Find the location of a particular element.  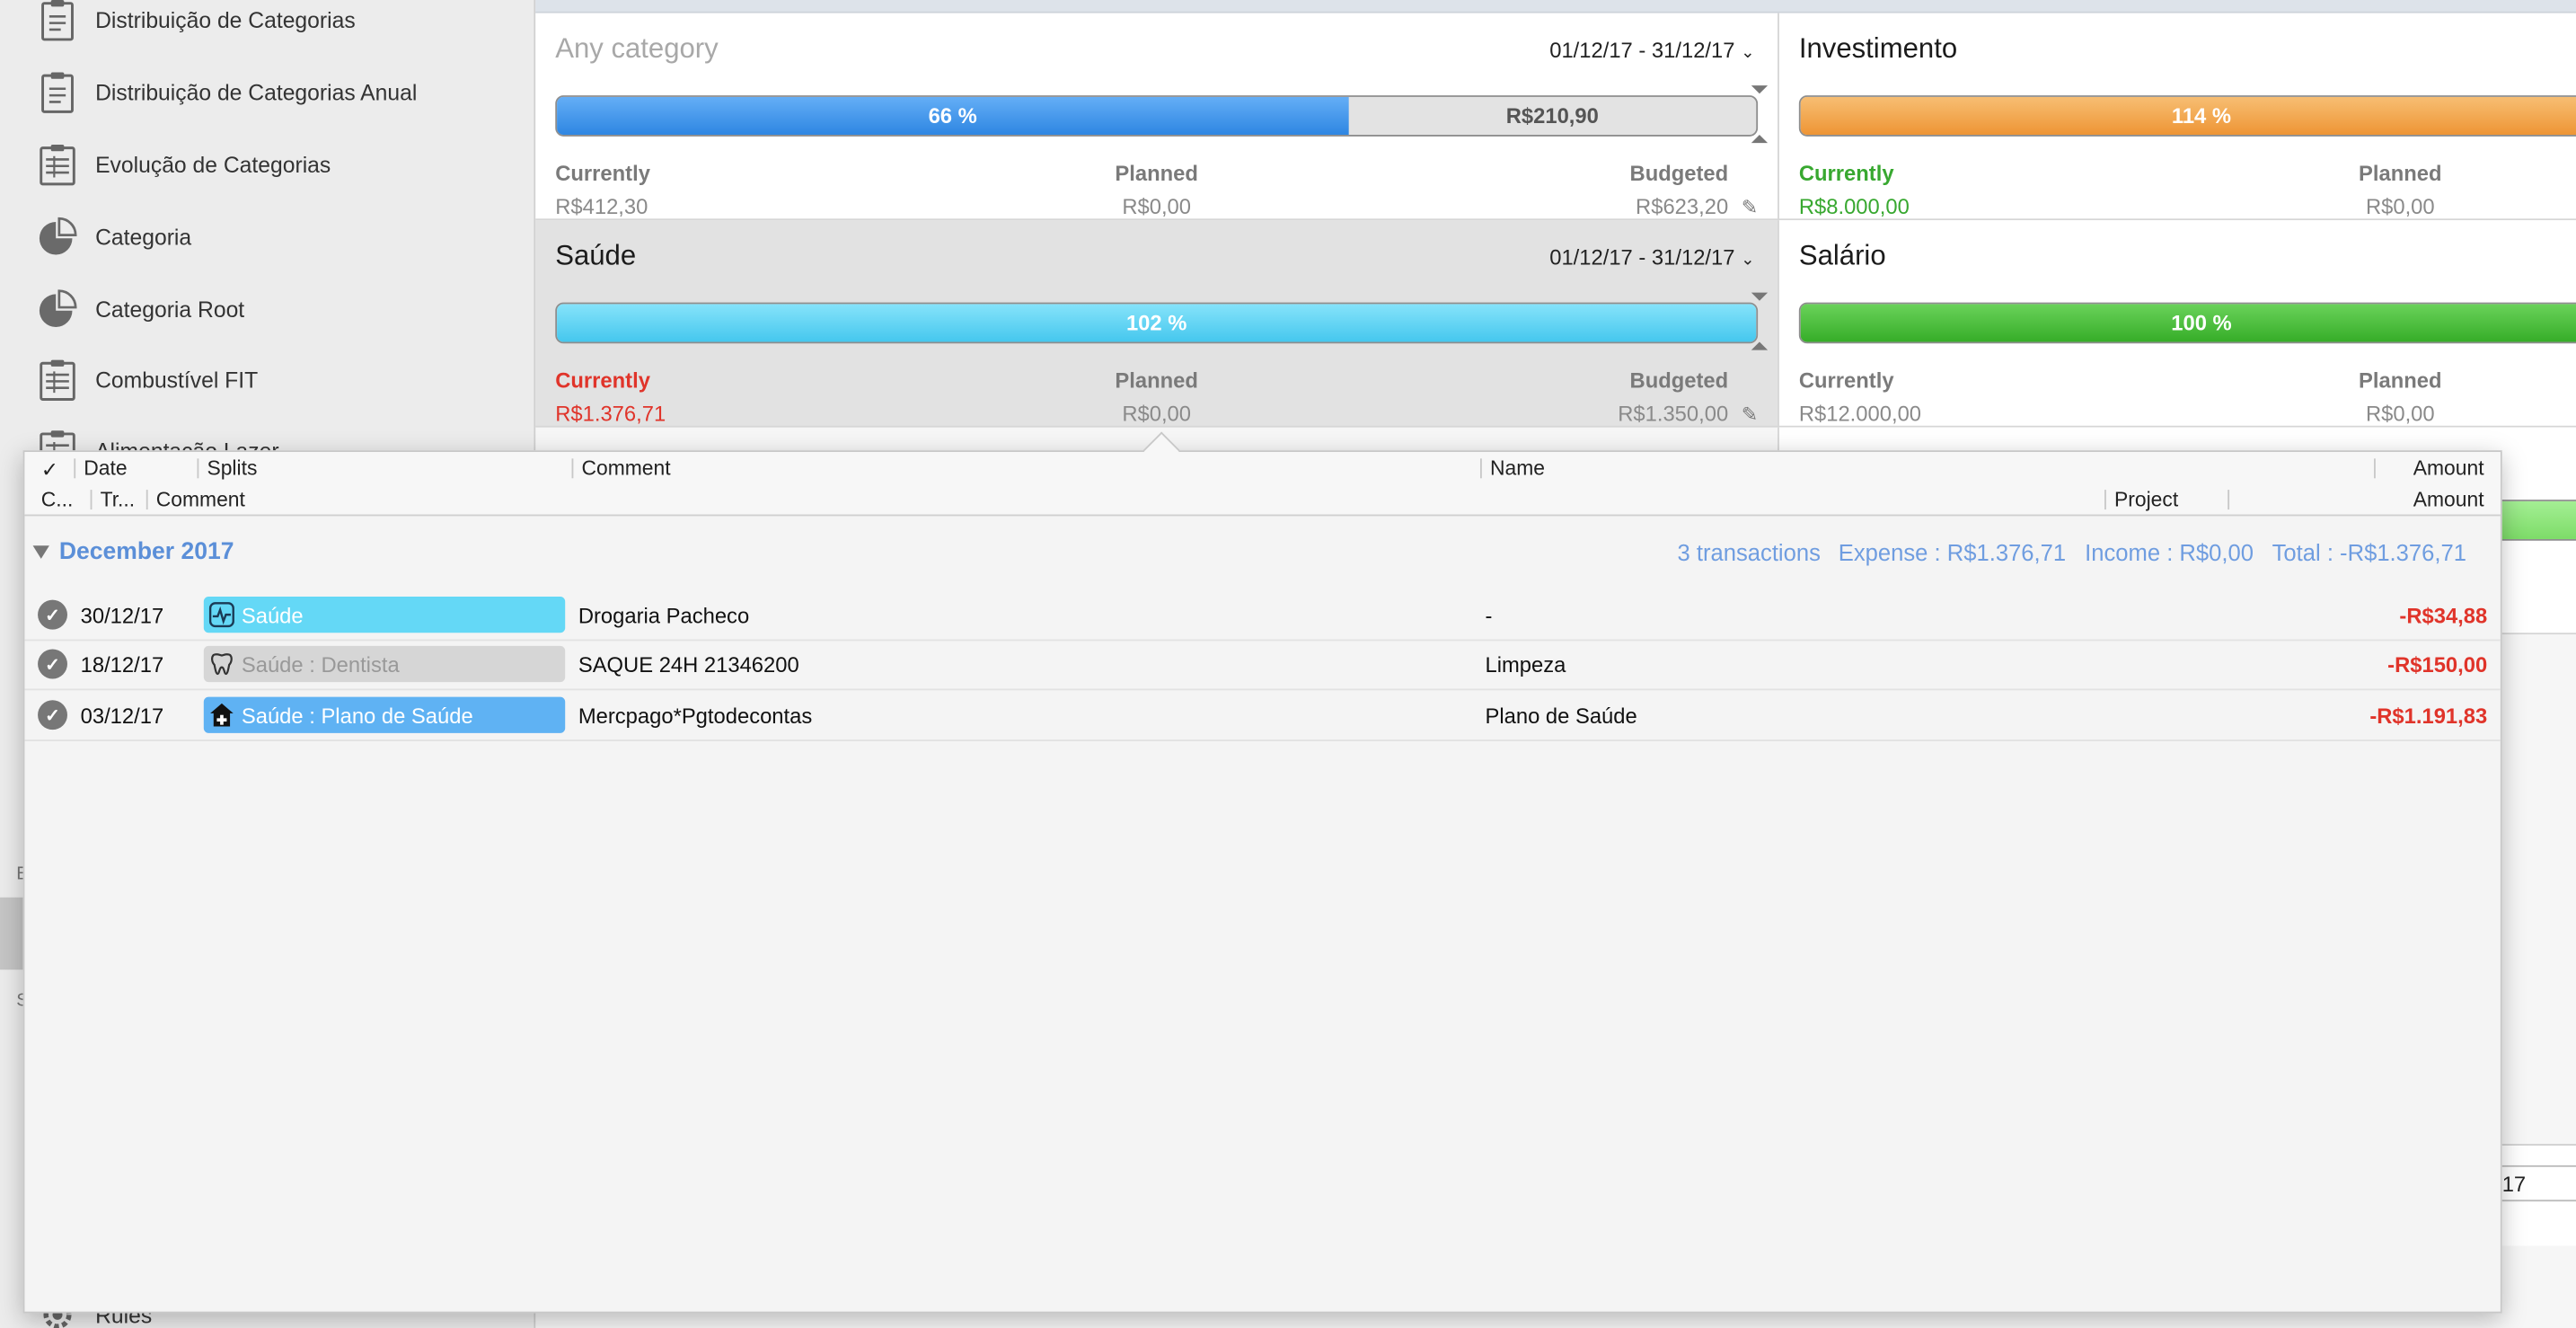

group-name: December 2017 is located at coordinates (146, 552).